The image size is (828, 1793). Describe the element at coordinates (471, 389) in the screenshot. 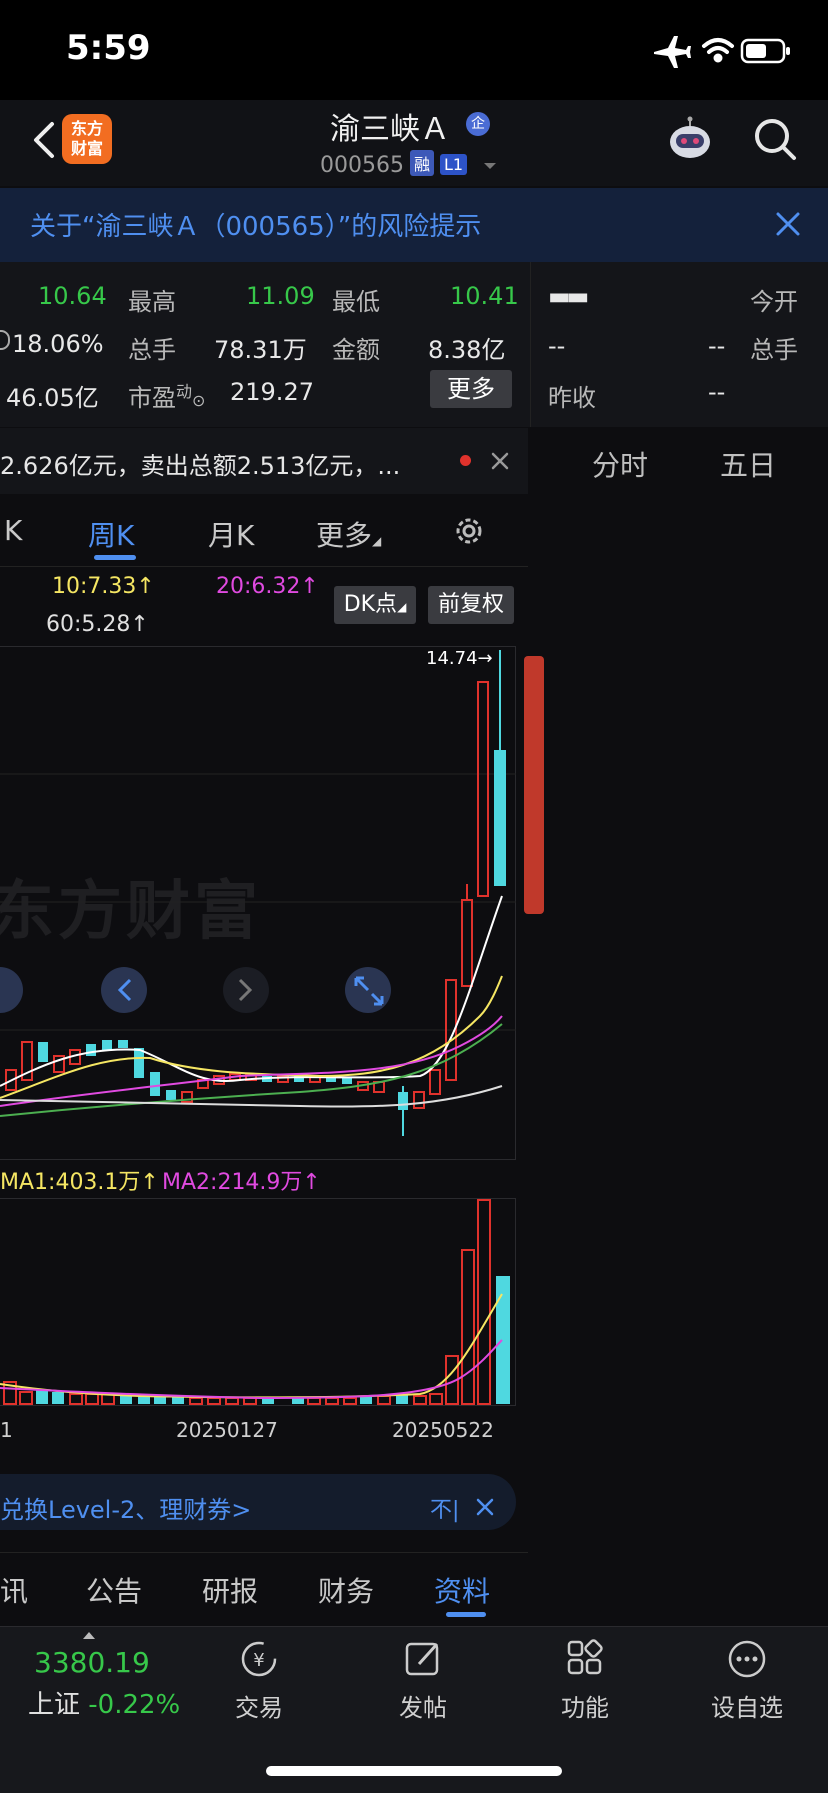

I see `more-button: 更多` at that location.